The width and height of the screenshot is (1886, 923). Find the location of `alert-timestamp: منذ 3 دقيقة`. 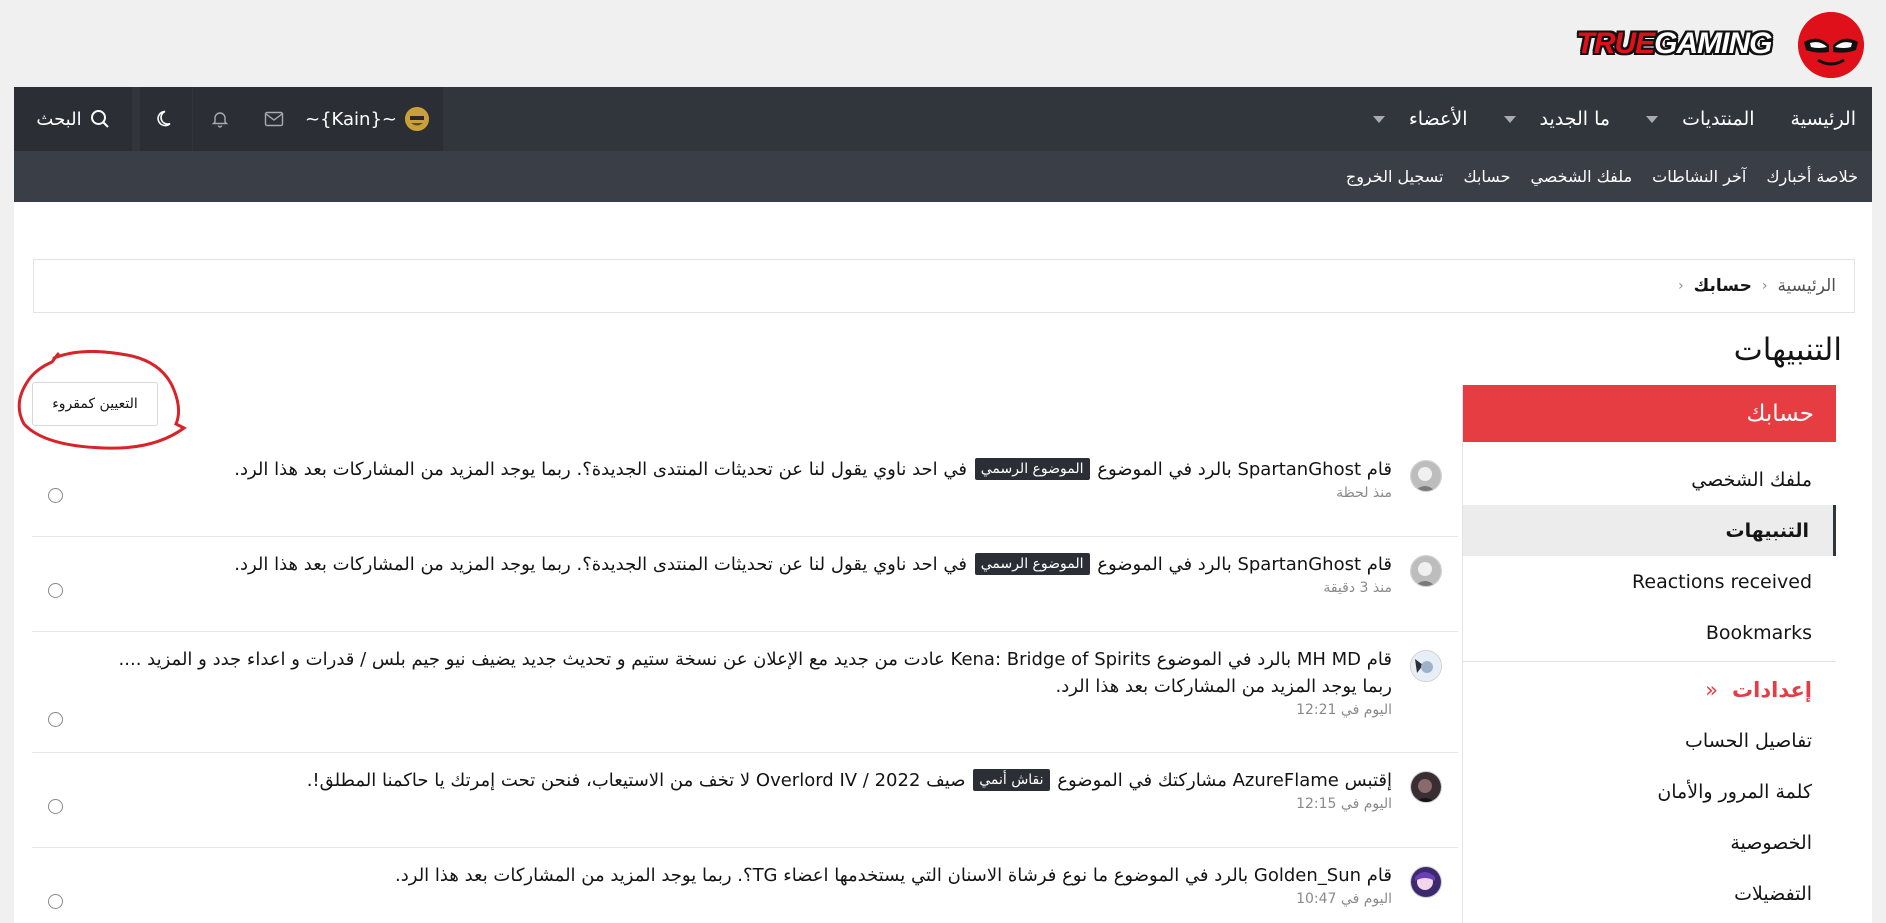

alert-timestamp: منذ 3 دقيقة is located at coordinates (1357, 588).